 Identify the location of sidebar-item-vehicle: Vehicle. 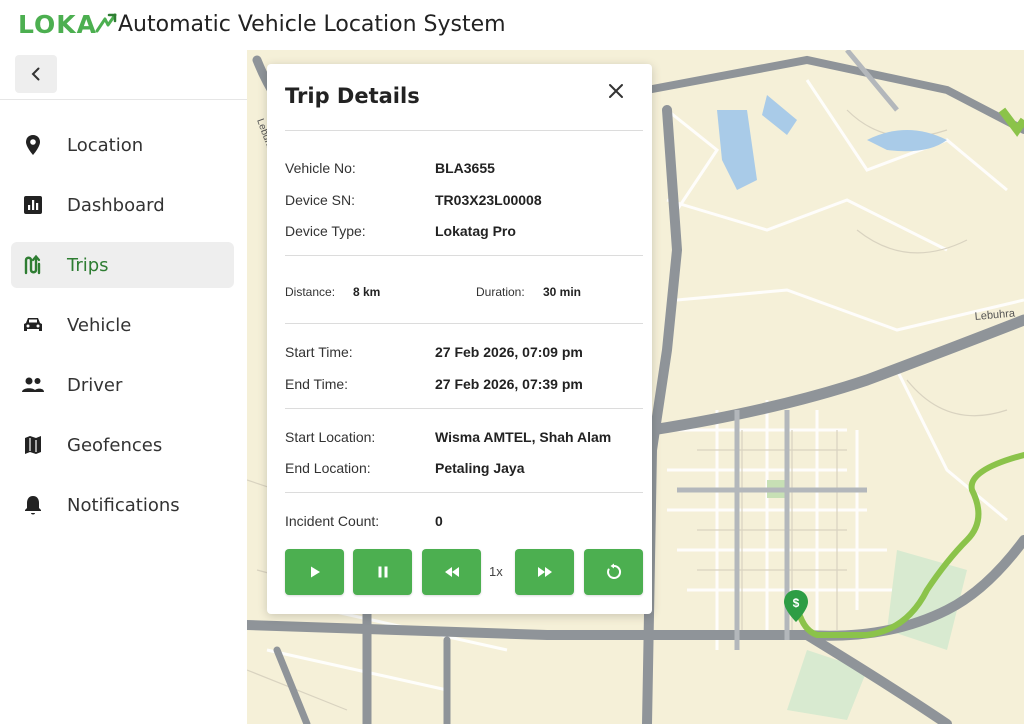
(122, 325).